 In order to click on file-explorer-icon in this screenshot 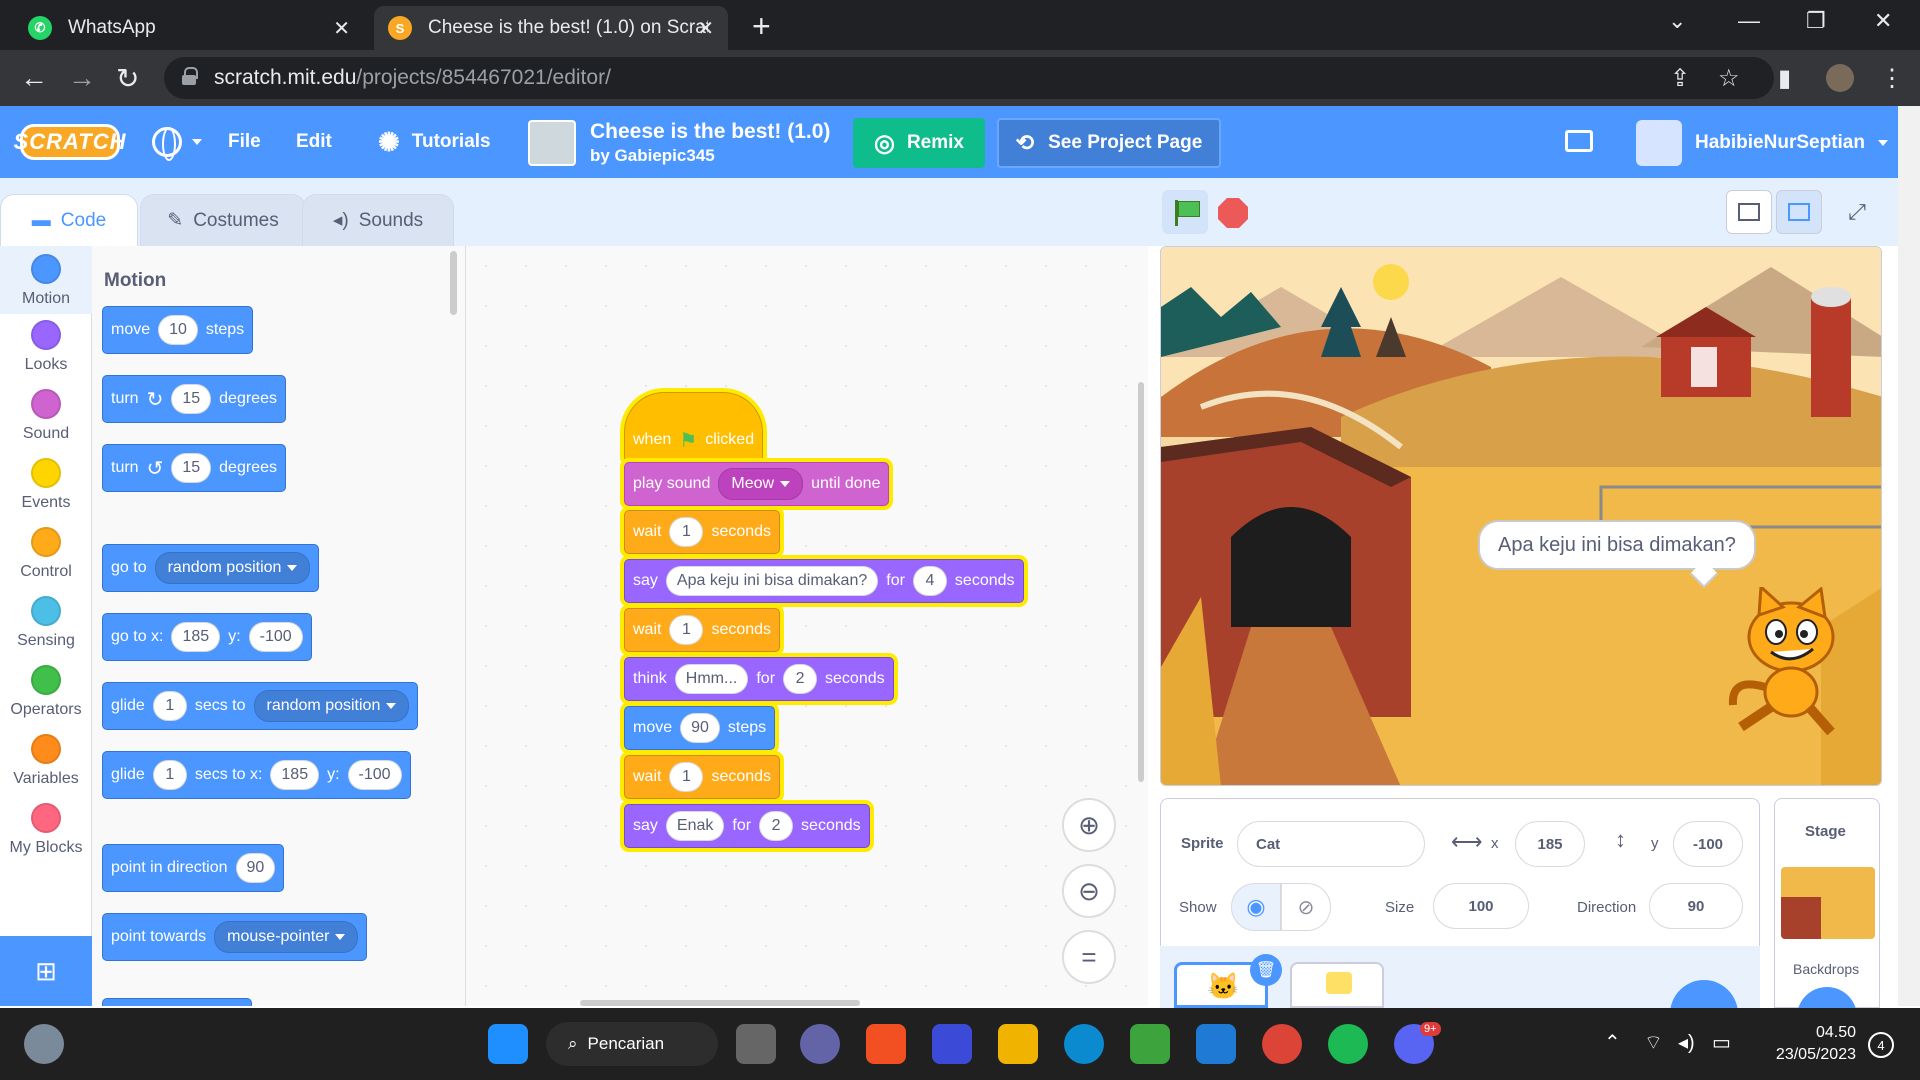, I will do `click(1018, 1044)`.